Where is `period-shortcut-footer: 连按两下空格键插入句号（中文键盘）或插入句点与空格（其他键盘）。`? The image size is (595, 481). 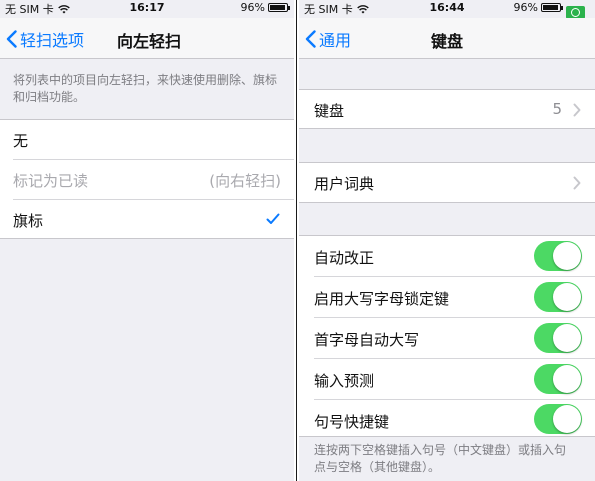
period-shortcut-footer: 连按两下空格键插入句号（中文键盘）或插入句点与空格（其他键盘）。 is located at coordinates (440, 458).